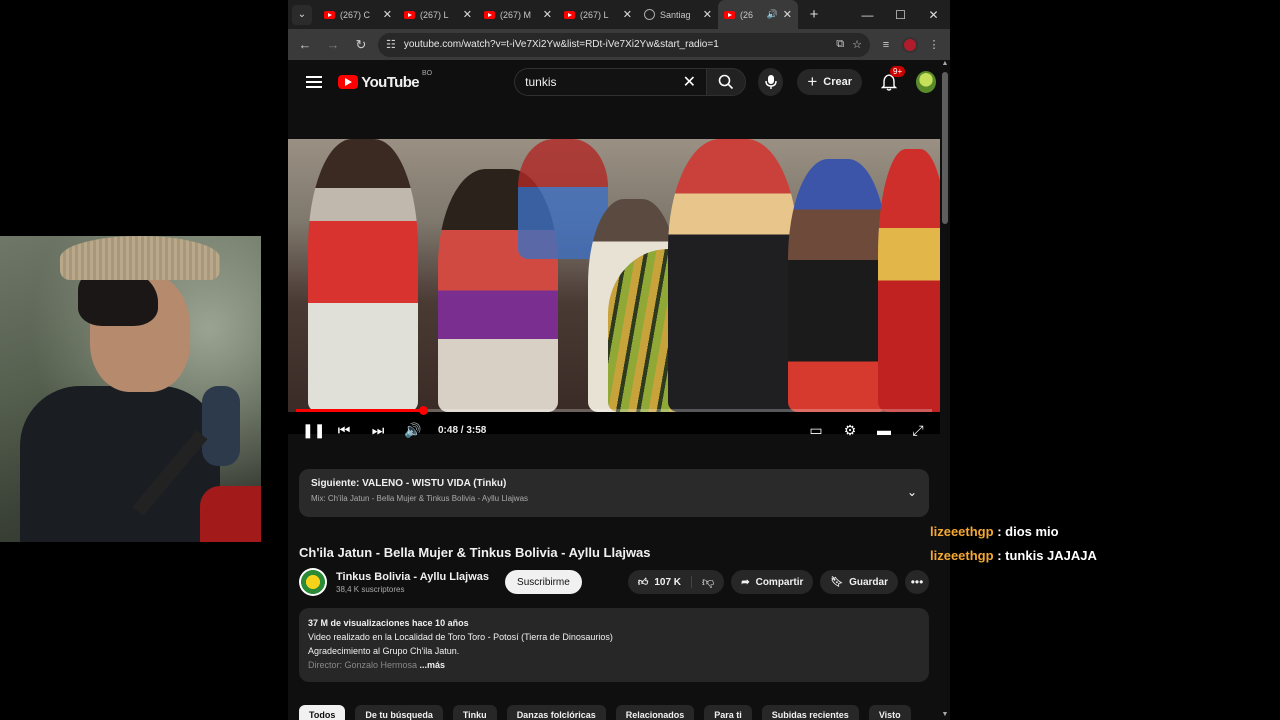  What do you see at coordinates (994, 531) in the screenshot?
I see `chat-message: lizeeethgp : dios mio` at bounding box center [994, 531].